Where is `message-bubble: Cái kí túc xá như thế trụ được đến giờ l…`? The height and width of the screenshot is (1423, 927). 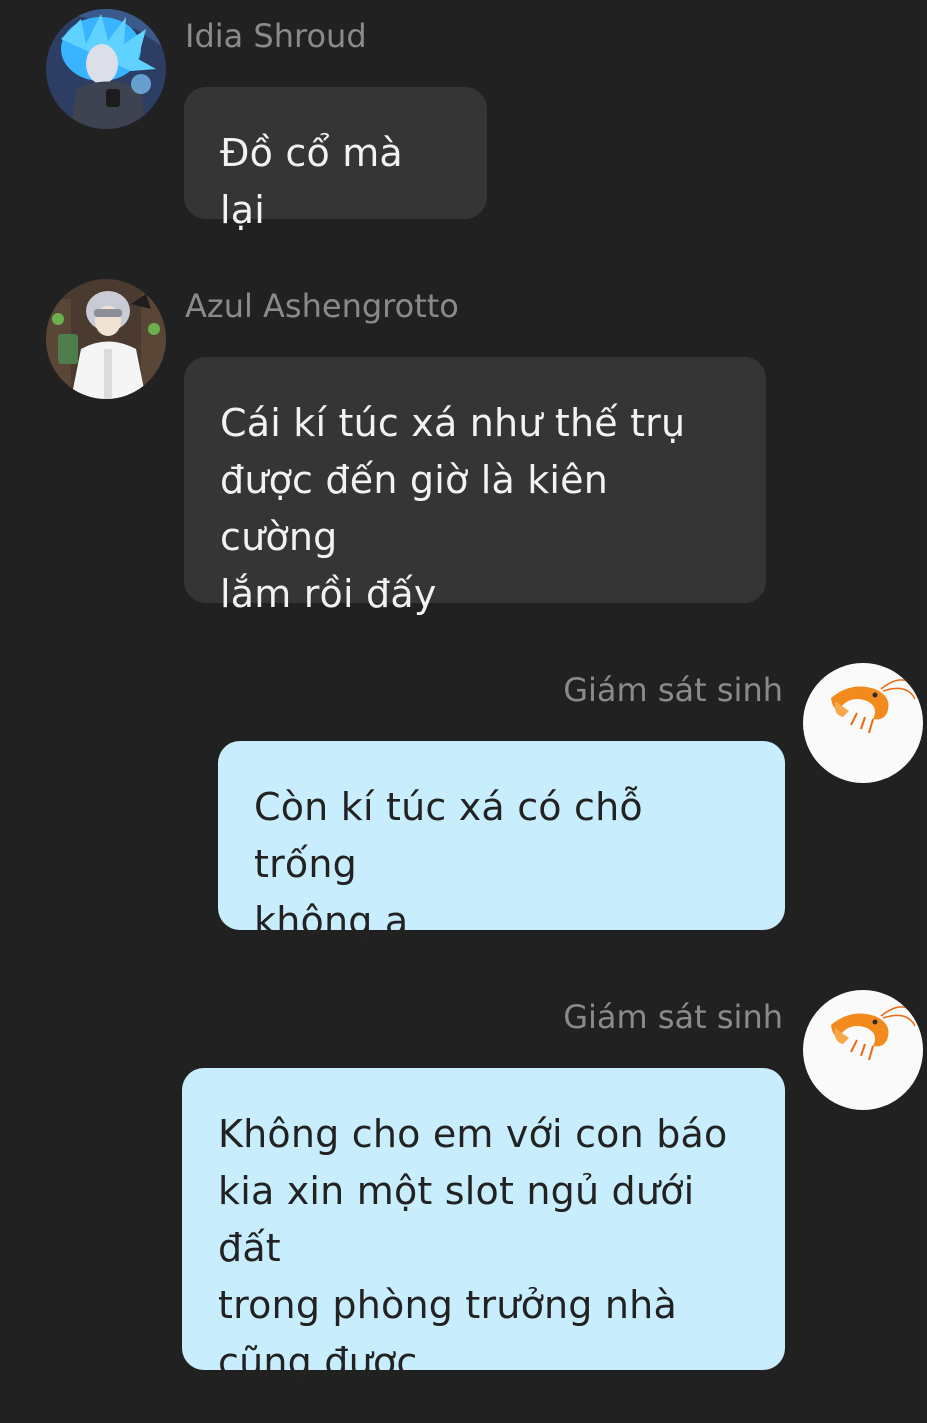
message-bubble: Cái kí túc xá như thế trụ được đến giờ l… is located at coordinates (475, 486).